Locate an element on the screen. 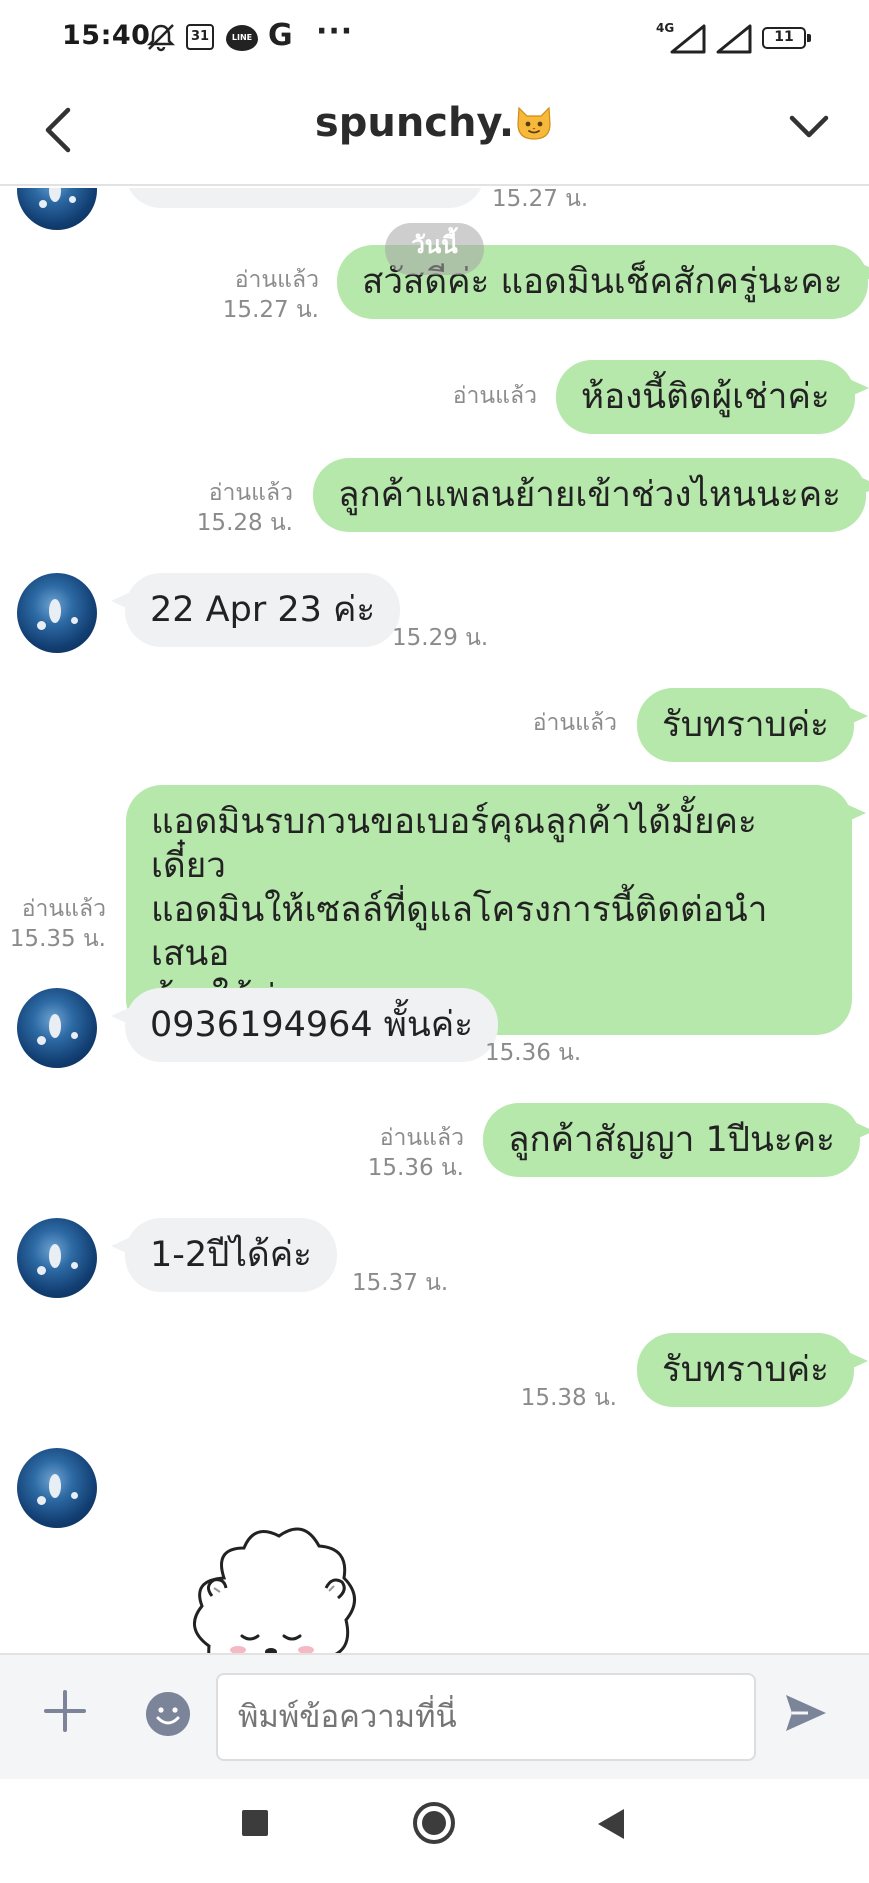 The width and height of the screenshot is (869, 1883). message-time: 15.37 น. is located at coordinates (400, 1283).